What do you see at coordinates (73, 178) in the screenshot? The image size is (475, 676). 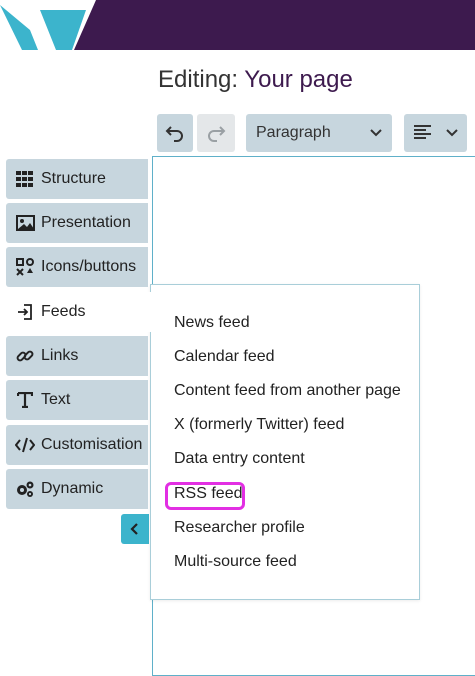 I see `sidebar-item-label: Structure` at bounding box center [73, 178].